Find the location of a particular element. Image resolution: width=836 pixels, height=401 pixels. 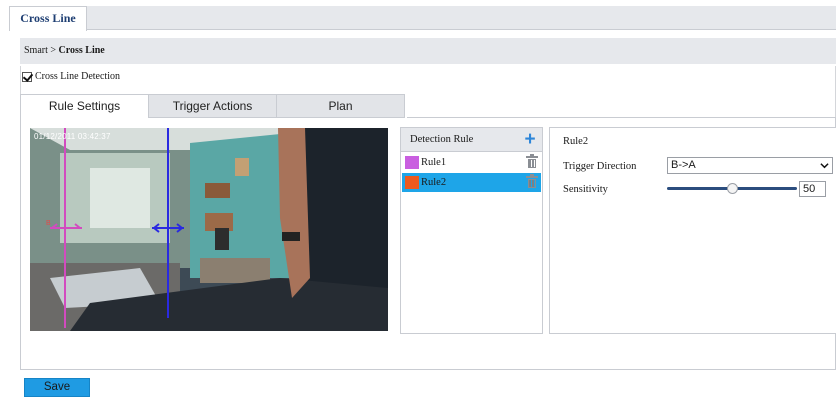

plus-icon: + is located at coordinates (530, 139).